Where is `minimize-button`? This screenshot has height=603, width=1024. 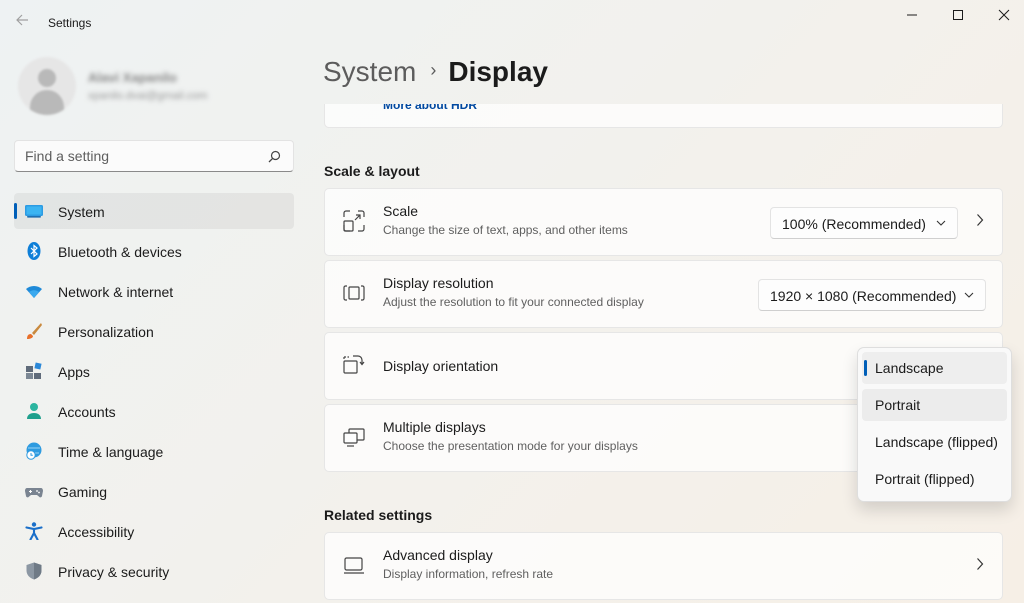
minimize-button is located at coordinates (912, 15).